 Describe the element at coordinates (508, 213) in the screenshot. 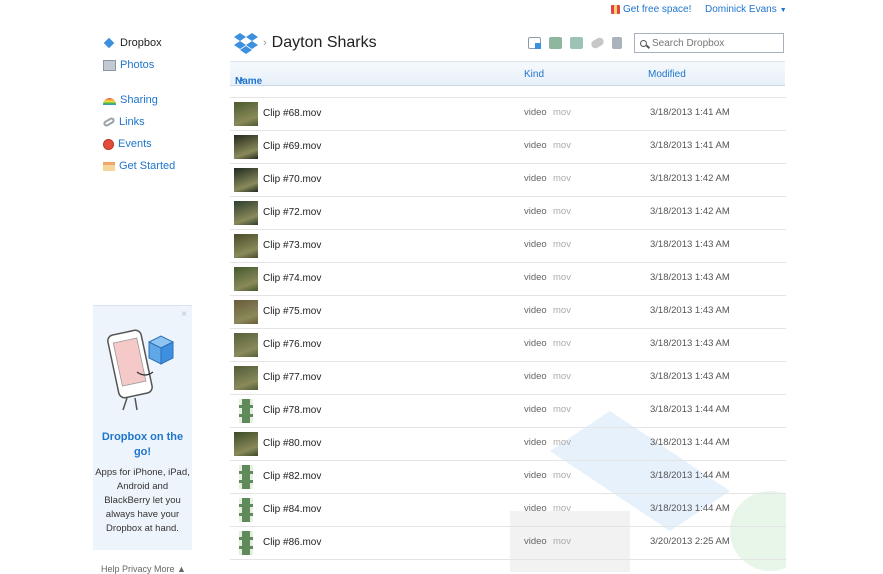

I see `table-row: Clip #72.mov video mov 3/18/2013 1:42 AM` at that location.